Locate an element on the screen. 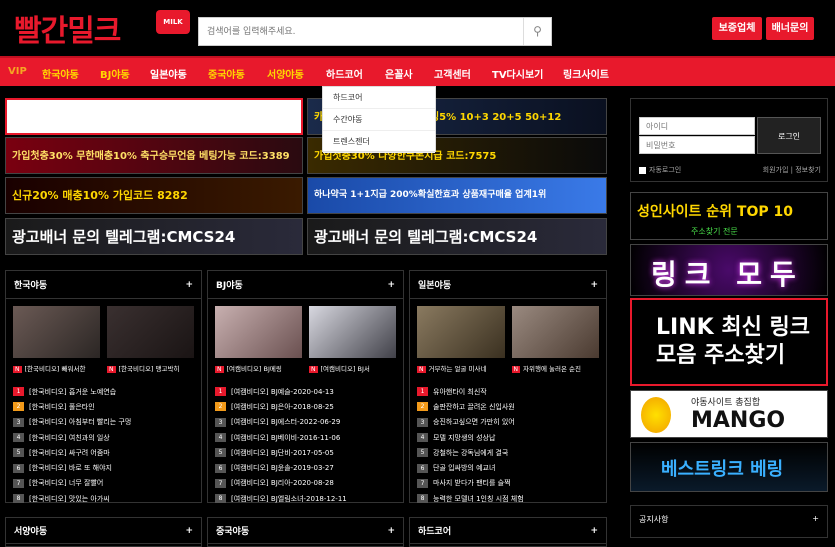 This screenshot has width=835, height=547. login-box: 로그인 자동로그인 회원가입 | 정보찾기 is located at coordinates (729, 140).